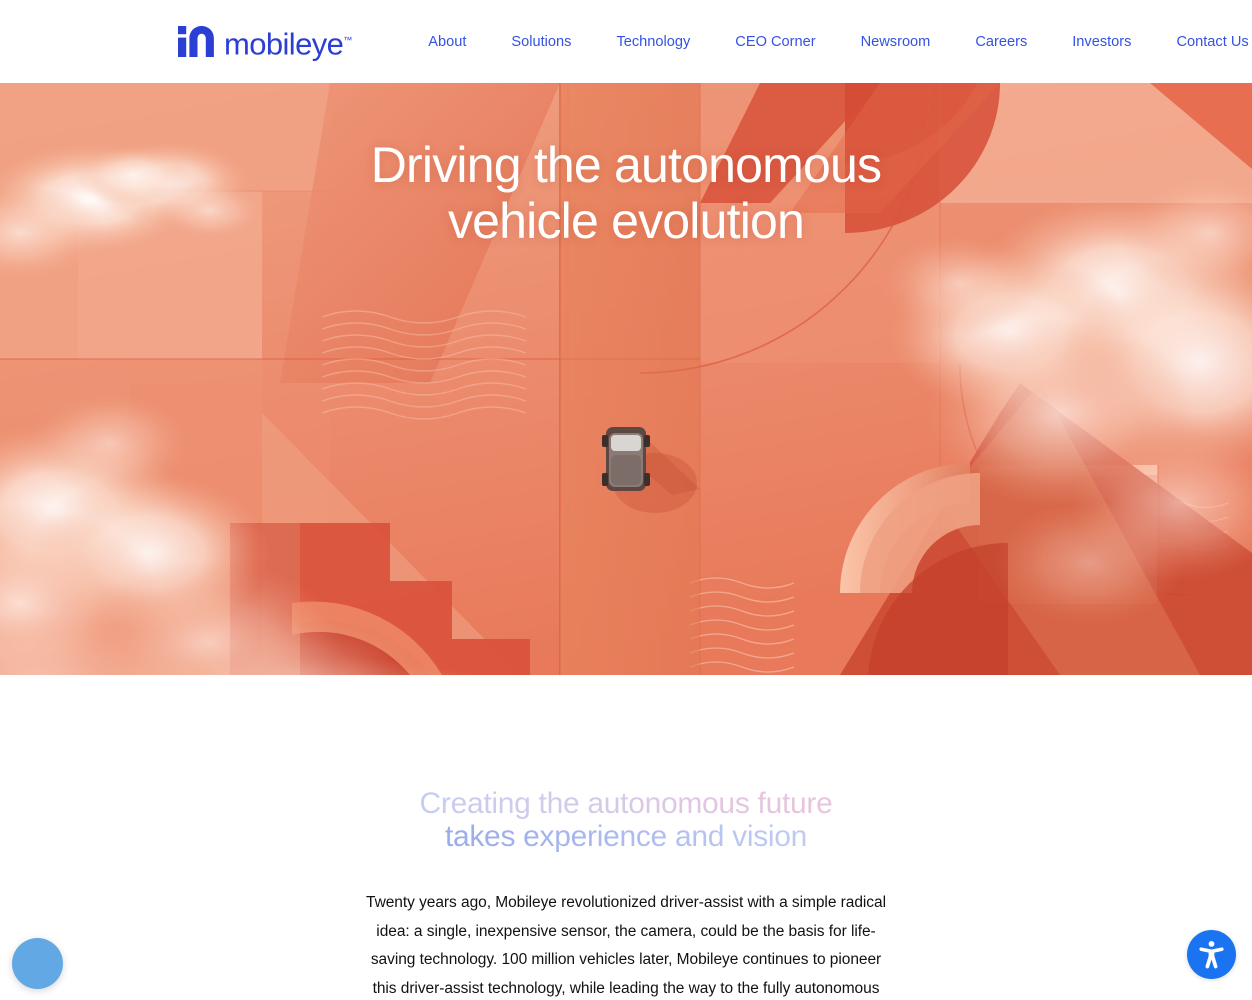 The height and width of the screenshot is (1000, 1252). Describe the element at coordinates (288, 44) in the screenshot. I see `logo-wordmark: mobileye™` at that location.